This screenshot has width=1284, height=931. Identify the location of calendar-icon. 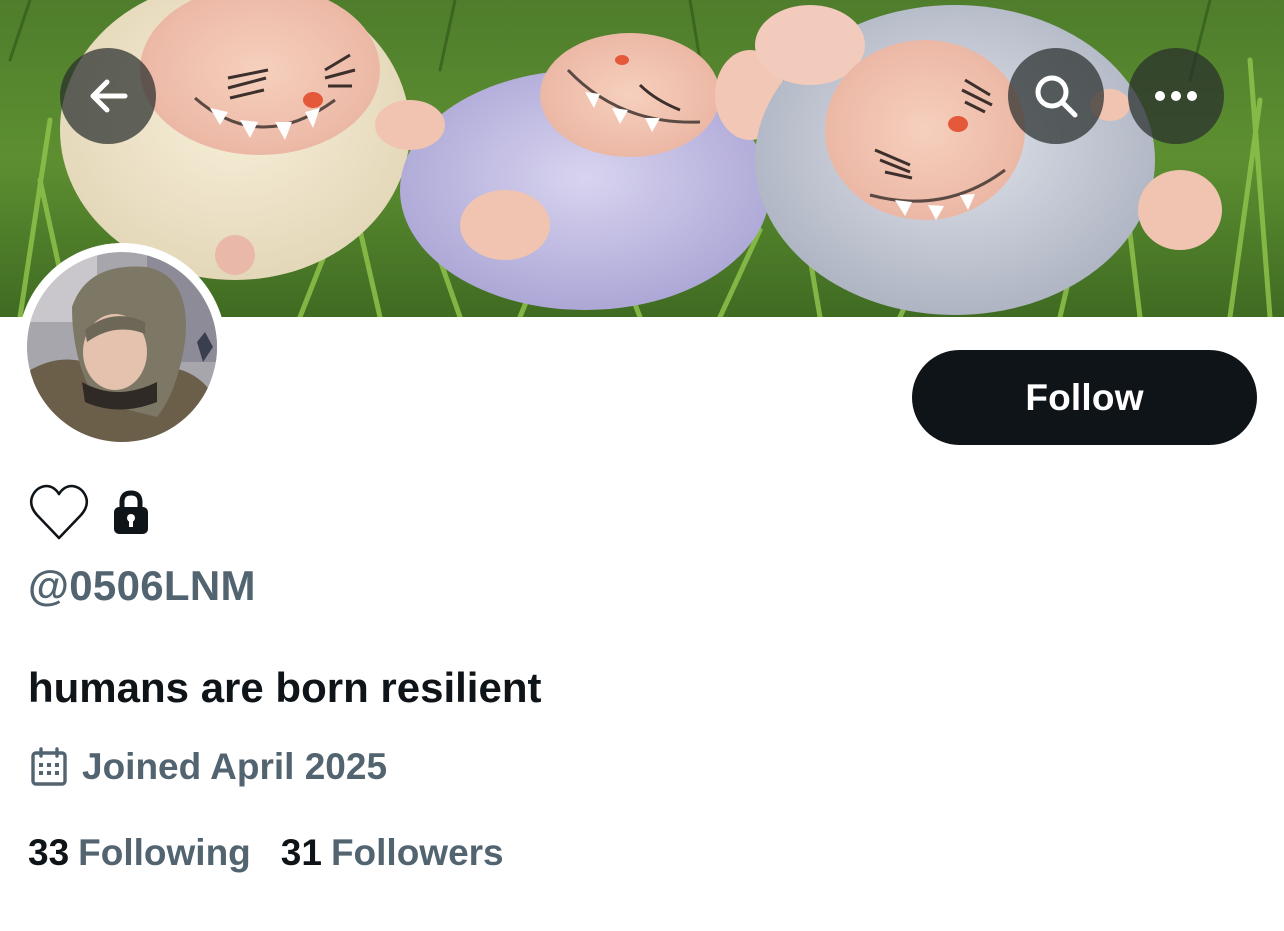
(49, 766).